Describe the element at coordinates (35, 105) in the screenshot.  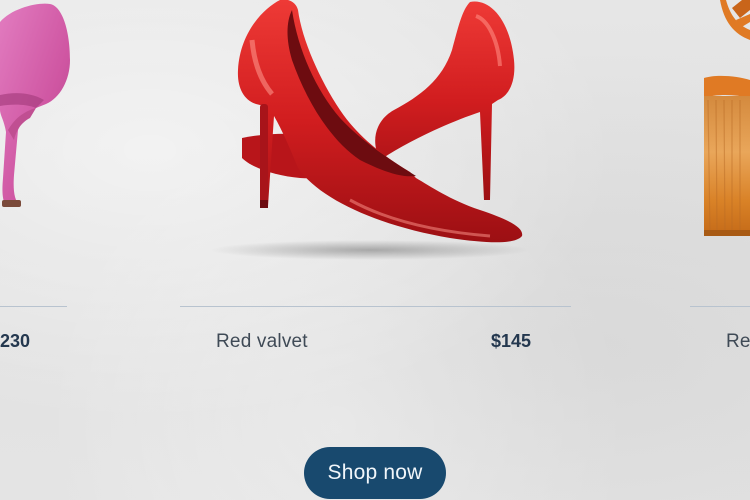
I see `pink-suede-heel-icon` at that location.